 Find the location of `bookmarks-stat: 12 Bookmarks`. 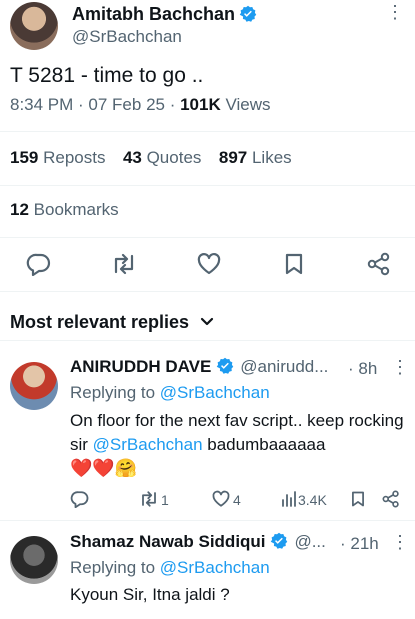

bookmarks-stat: 12 Bookmarks is located at coordinates (64, 210).